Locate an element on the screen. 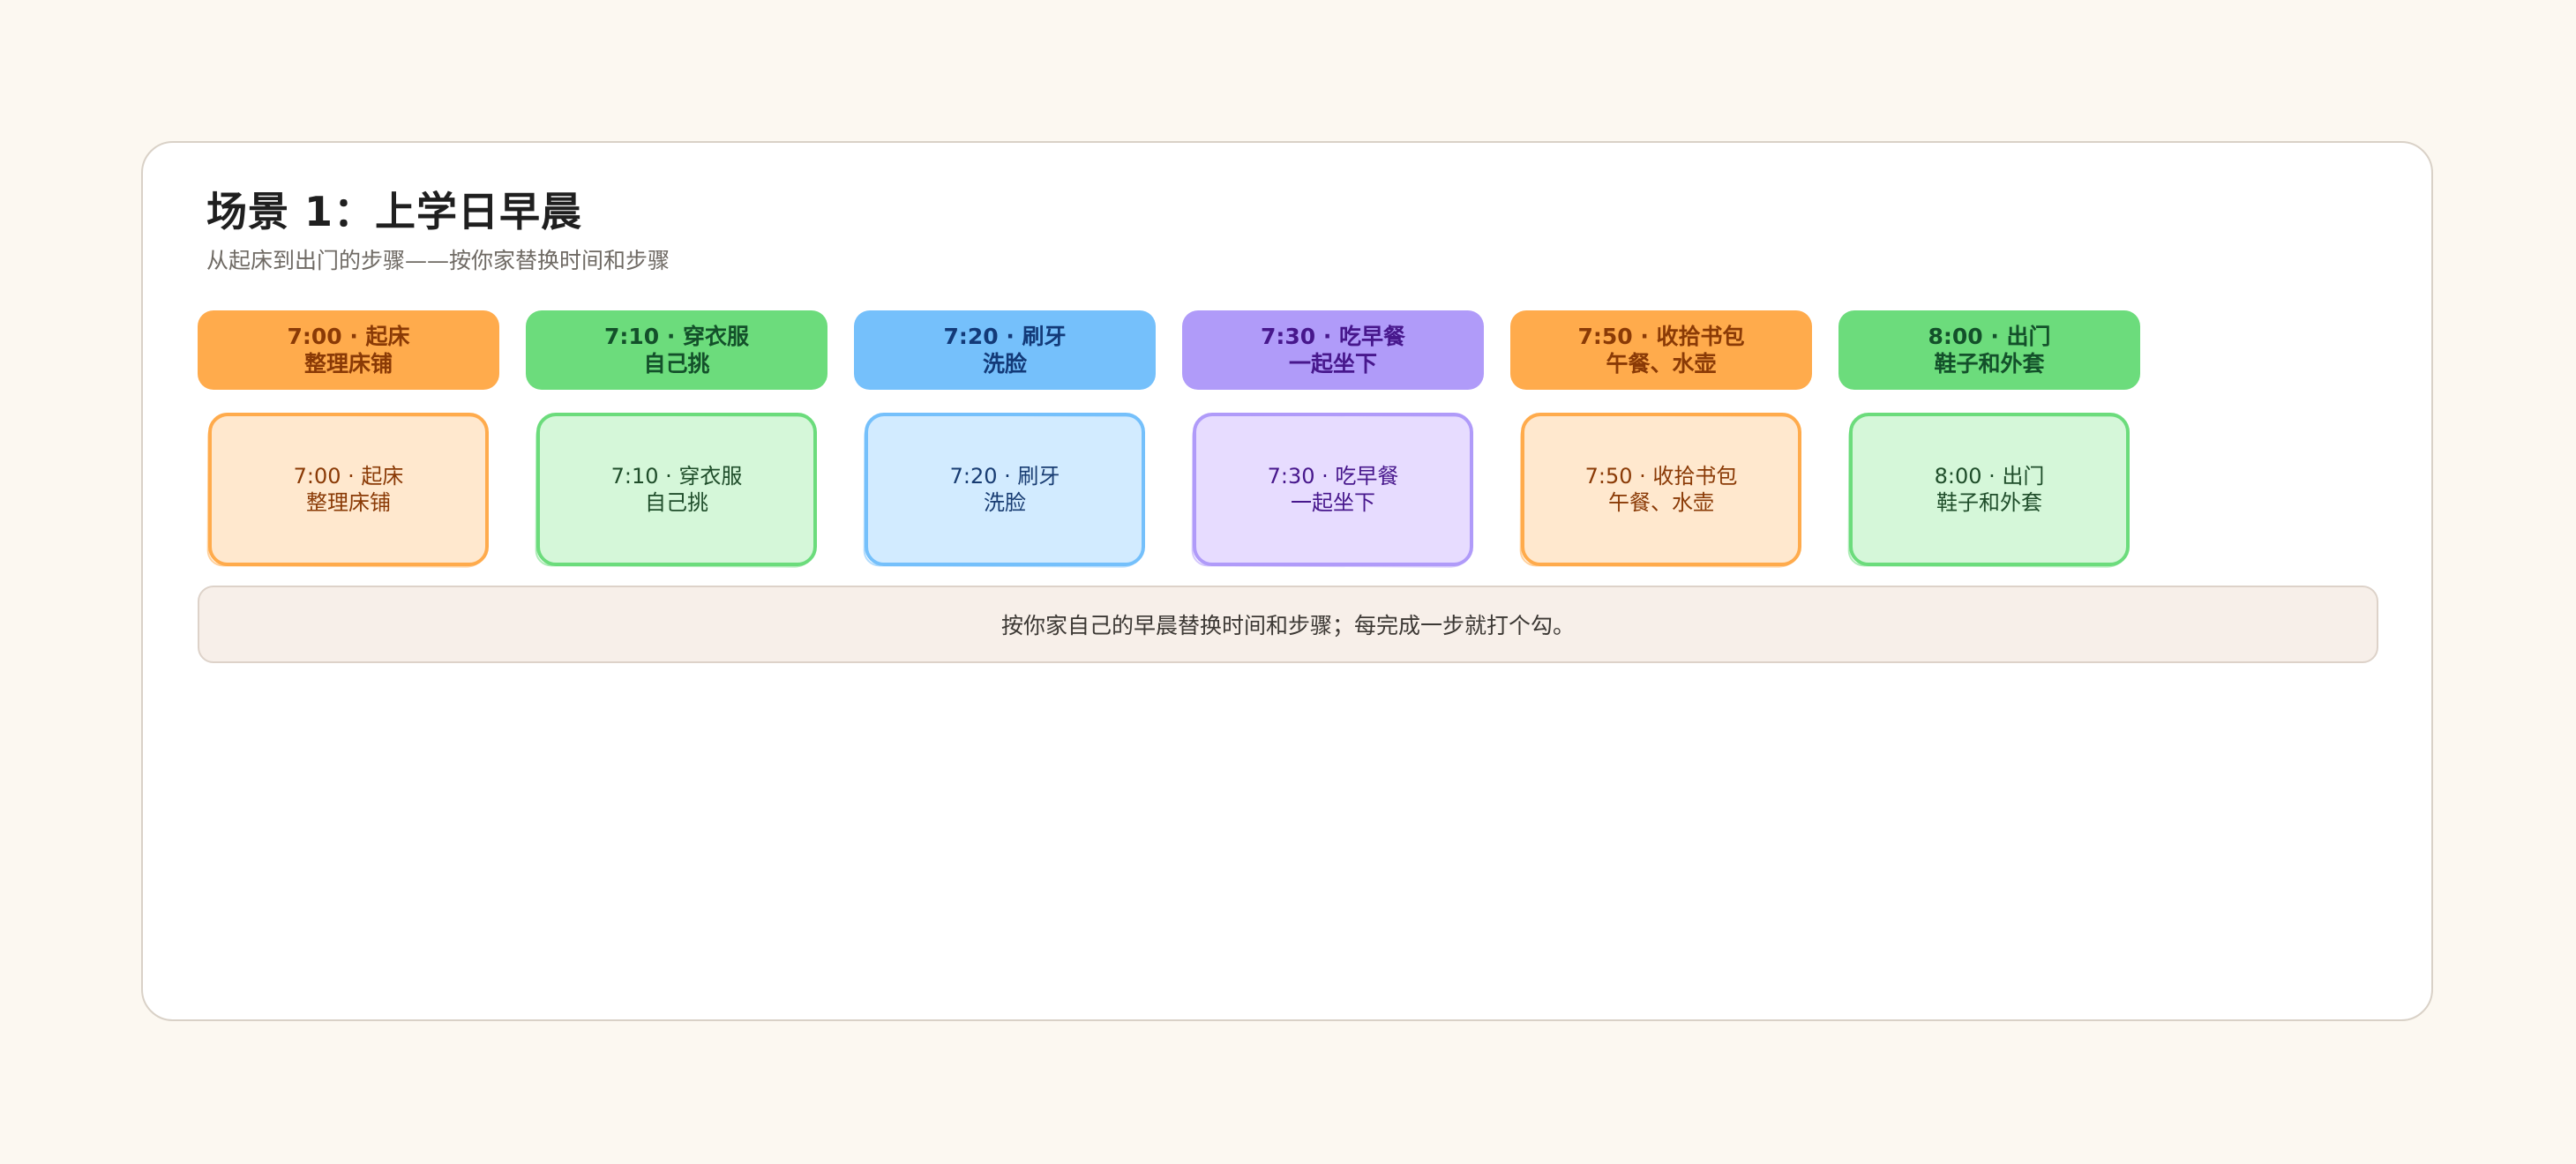  step-note-detail: 洗脸 is located at coordinates (1005, 502).